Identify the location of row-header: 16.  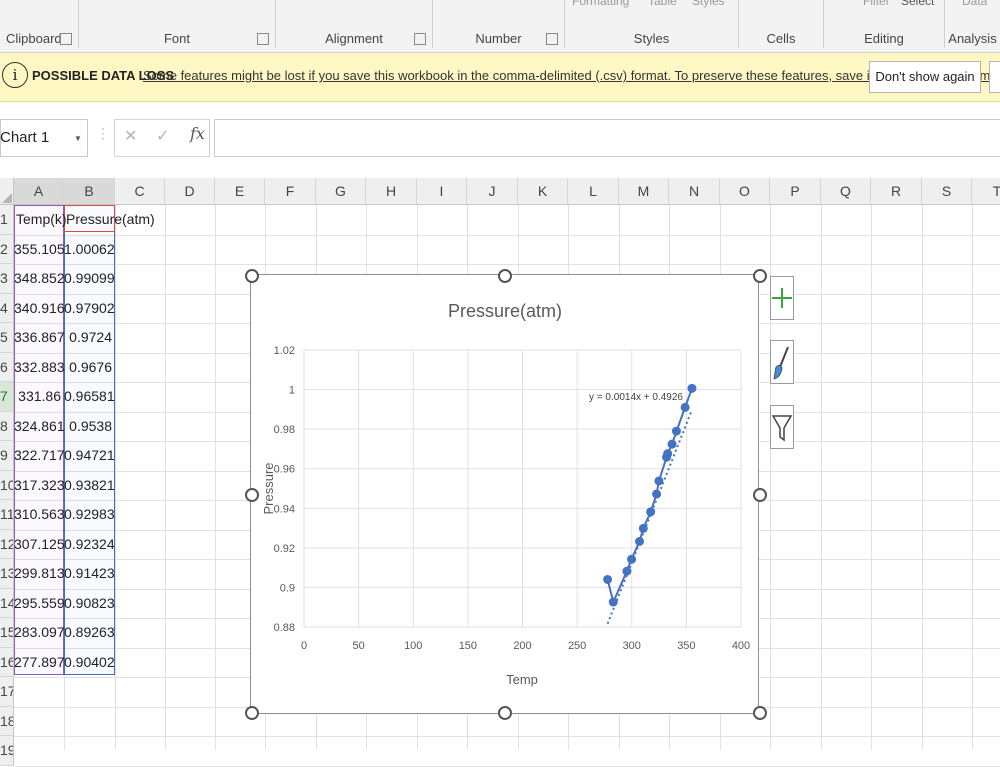
(7, 662).